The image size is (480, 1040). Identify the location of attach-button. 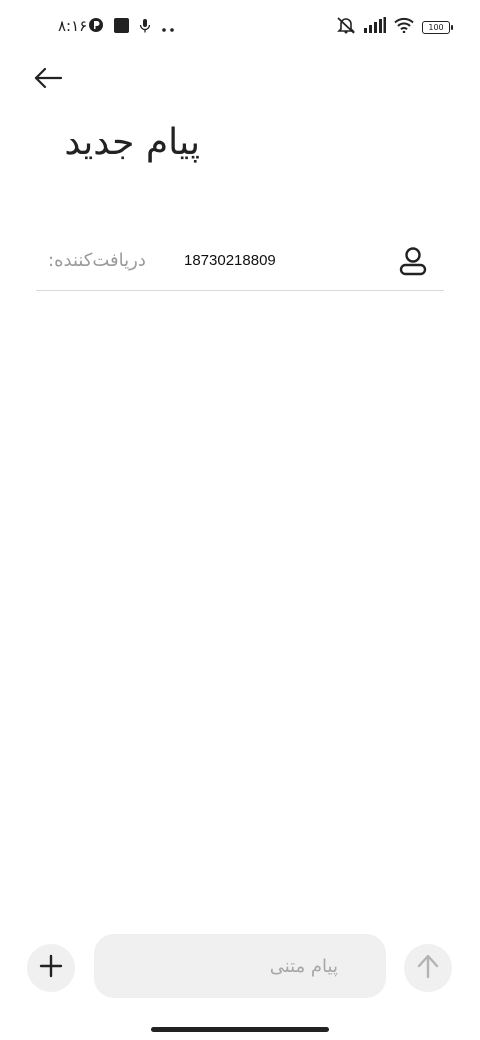
(51, 968).